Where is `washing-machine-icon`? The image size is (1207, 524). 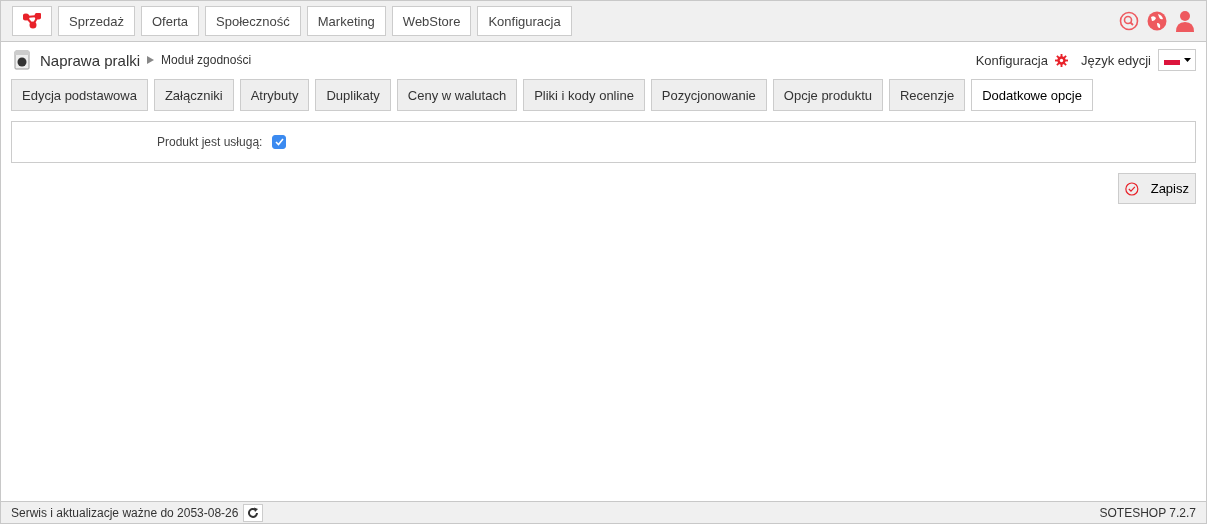
washing-machine-icon is located at coordinates (22, 60).